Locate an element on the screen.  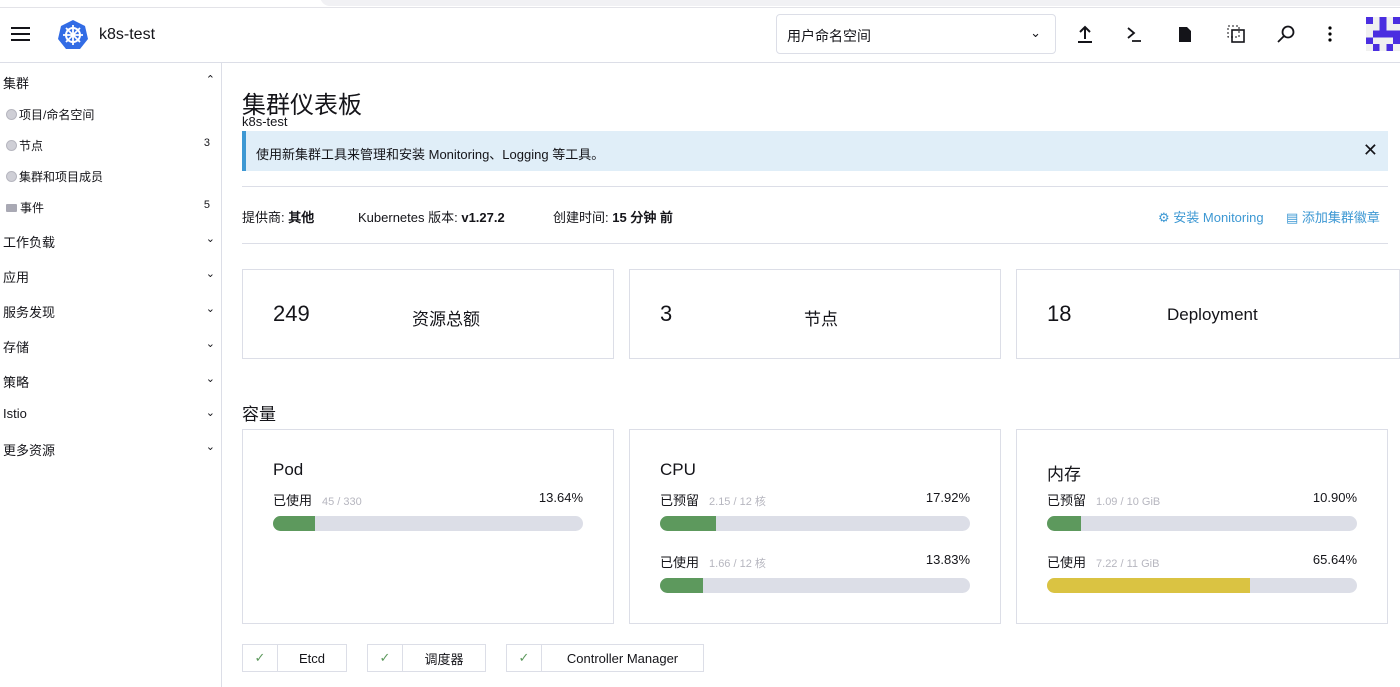
gauge-detail: 7.22 / 11 GiB is located at coordinates (1128, 564).